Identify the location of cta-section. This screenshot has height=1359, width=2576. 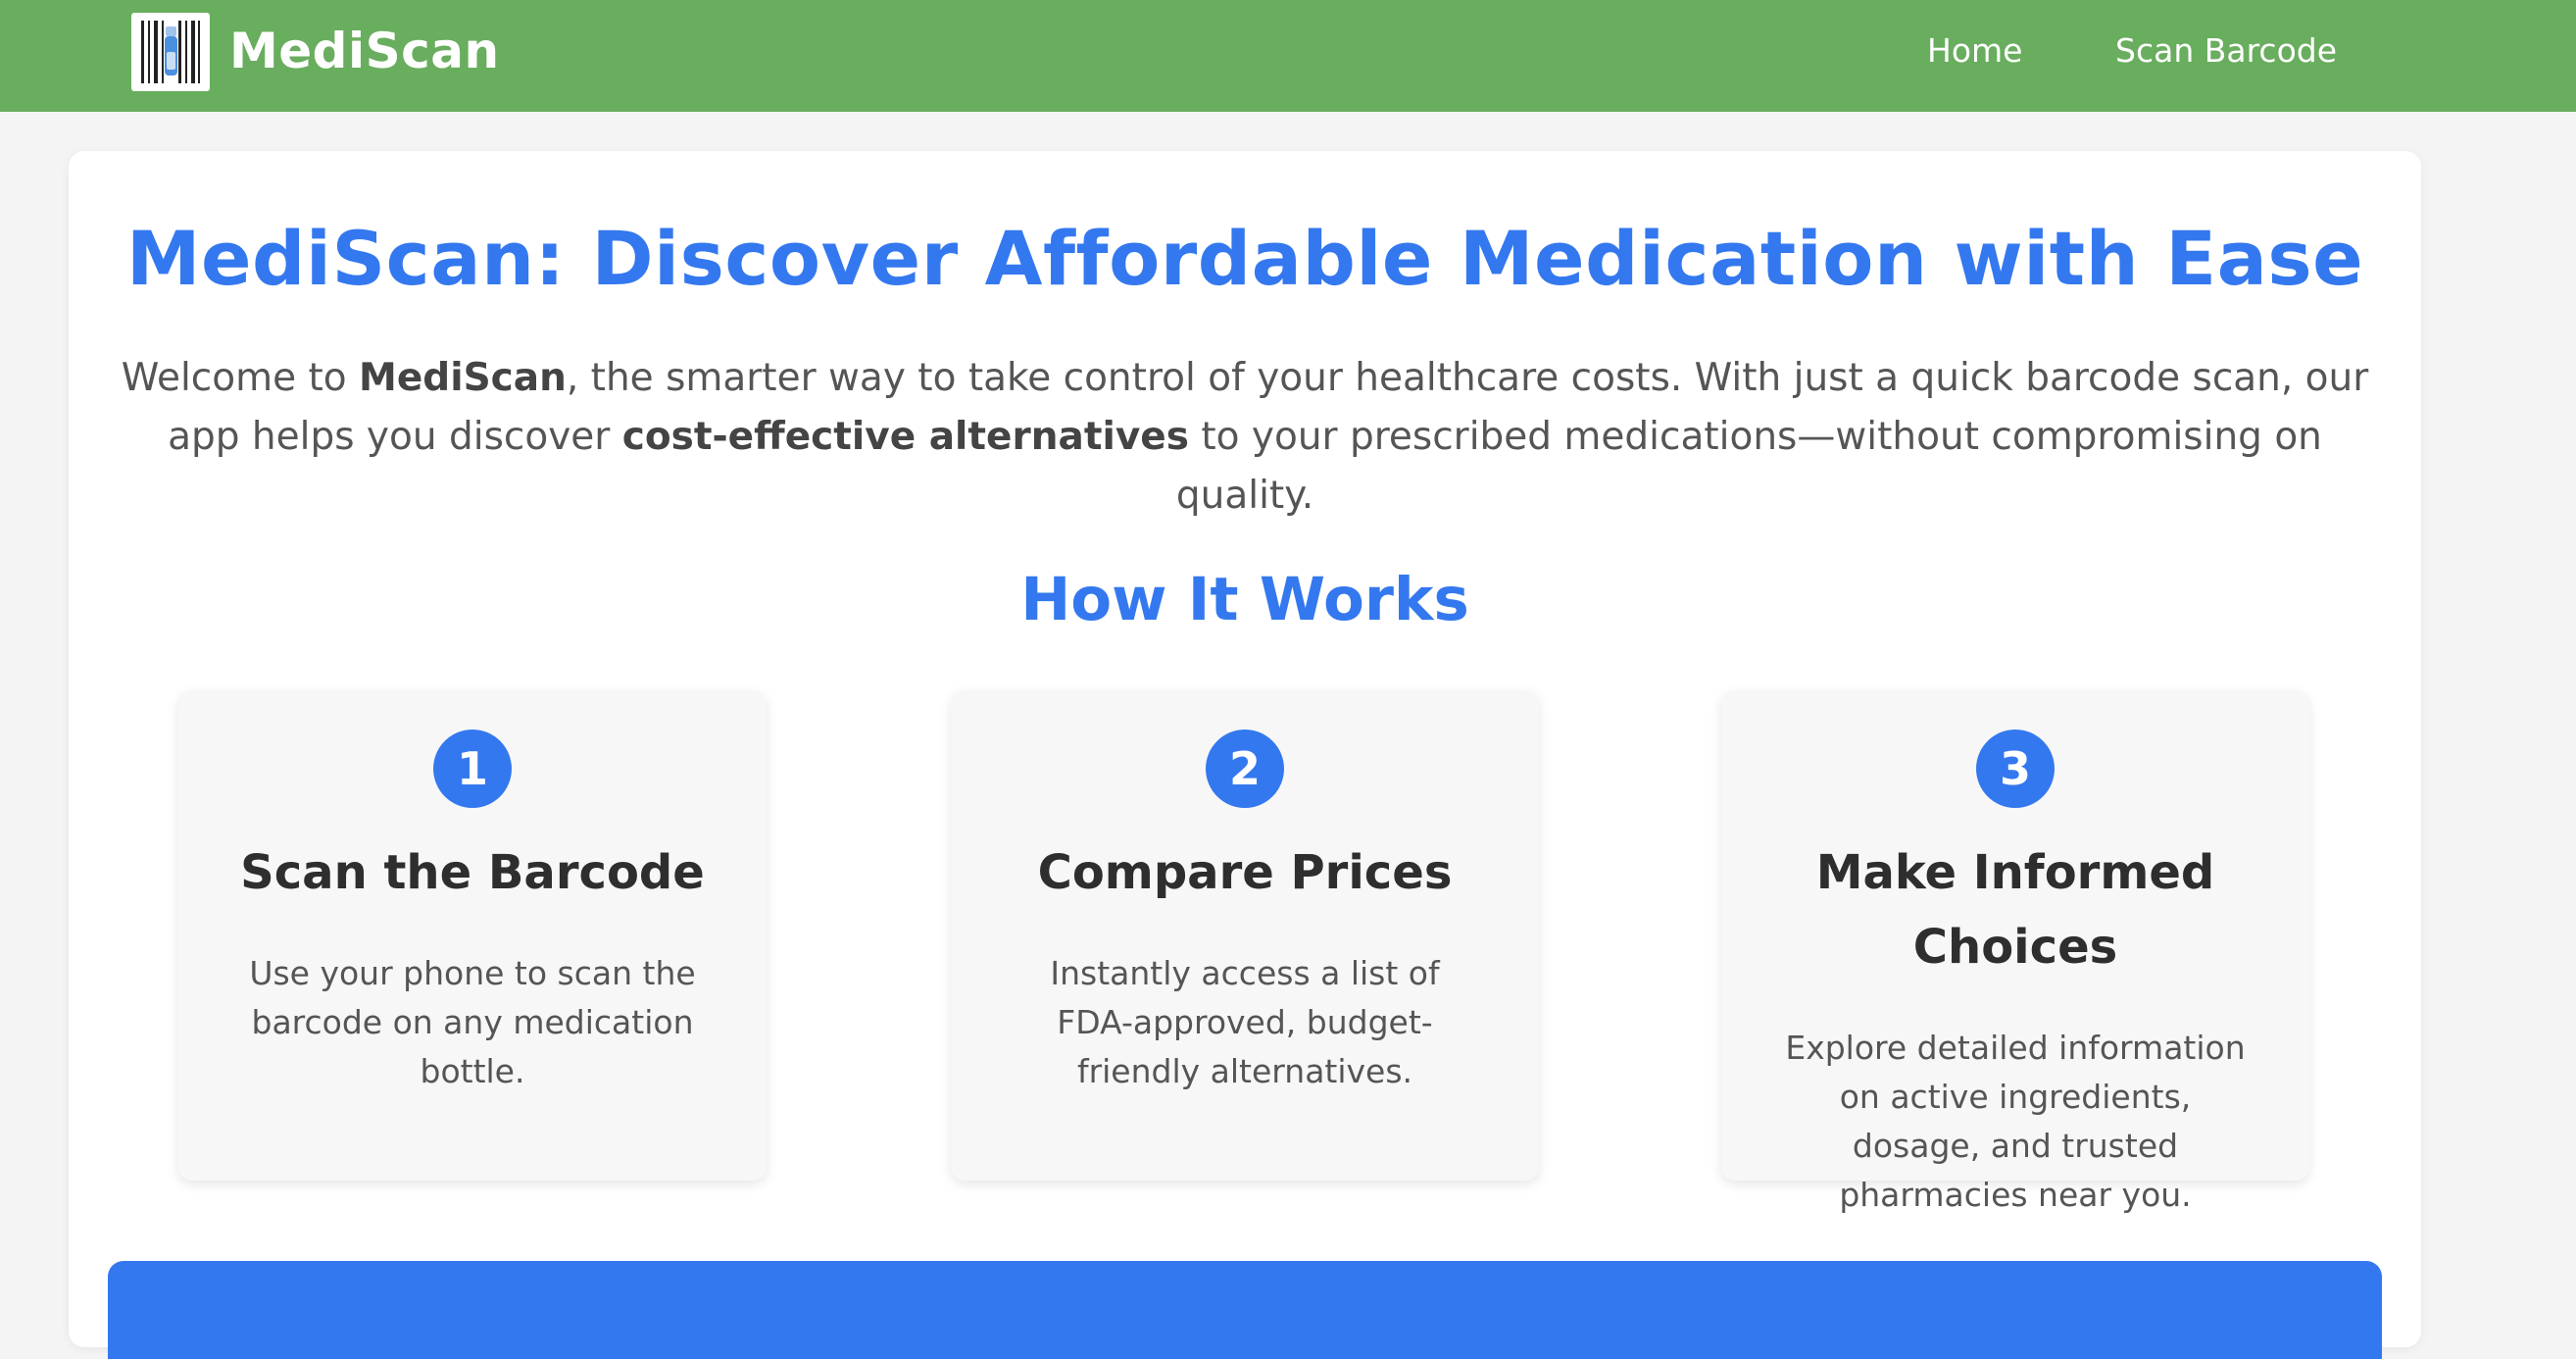
(1245, 1310).